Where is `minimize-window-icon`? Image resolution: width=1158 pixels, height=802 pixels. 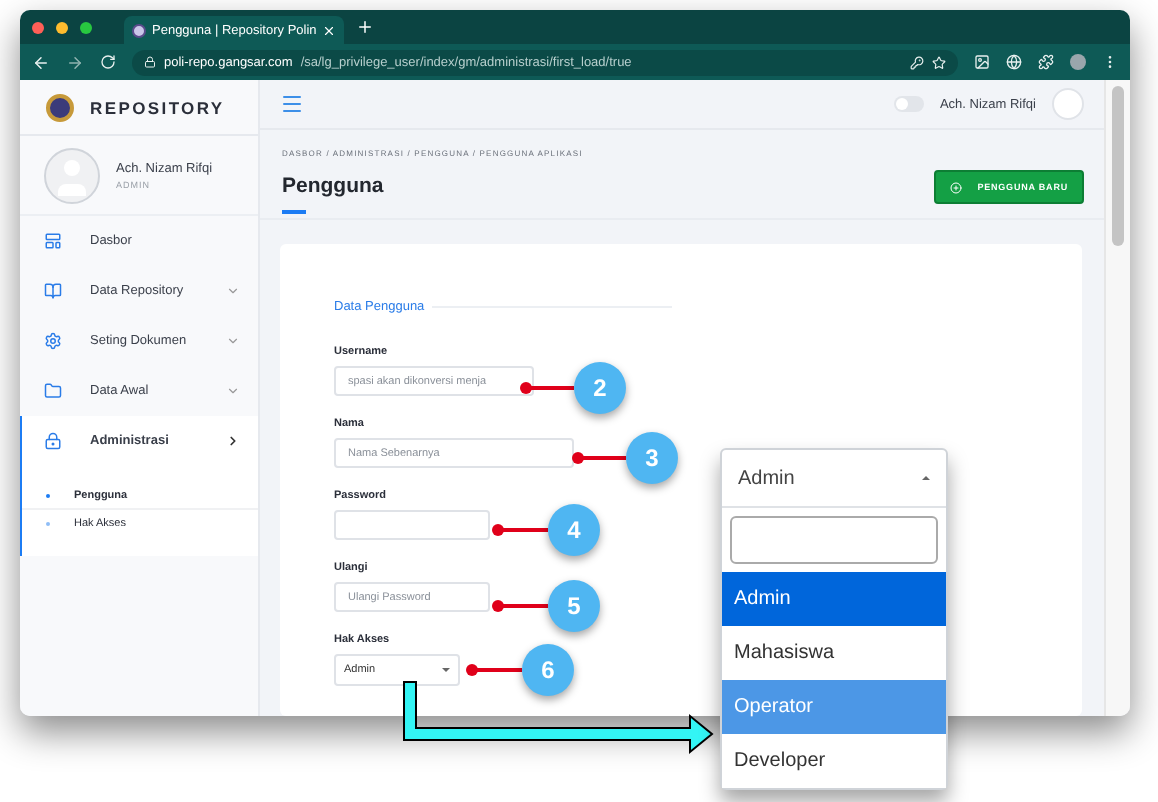
minimize-window-icon is located at coordinates (62, 27).